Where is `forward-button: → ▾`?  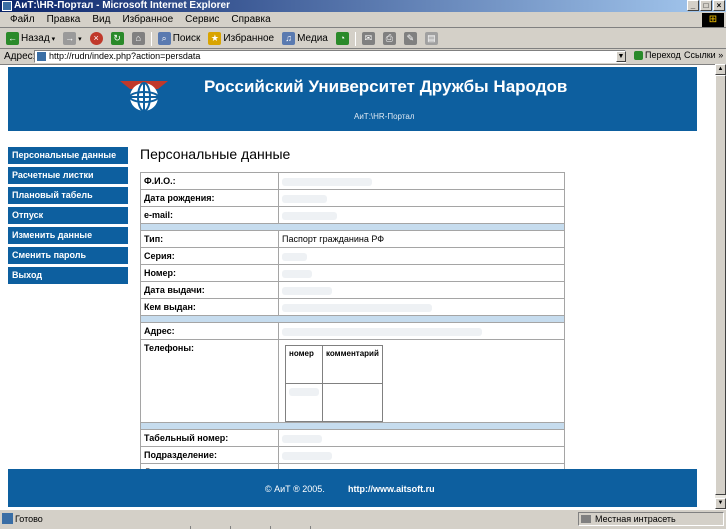 forward-button: → ▾ is located at coordinates (72, 38).